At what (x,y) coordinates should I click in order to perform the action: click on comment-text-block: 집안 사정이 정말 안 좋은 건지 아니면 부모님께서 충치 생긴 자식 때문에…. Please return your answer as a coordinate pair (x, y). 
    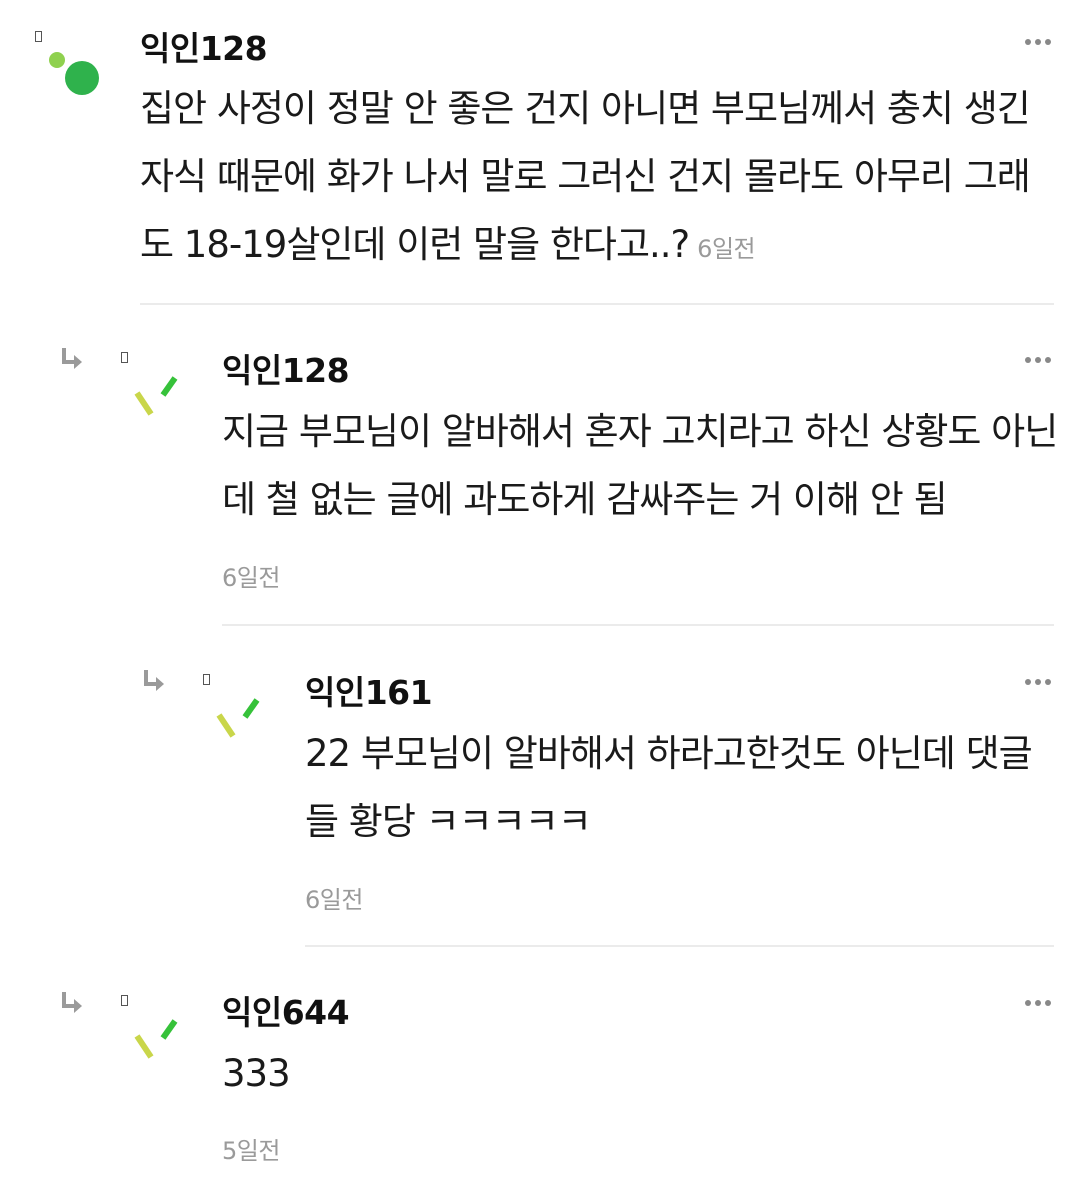
    Looking at the image, I should click on (595, 179).